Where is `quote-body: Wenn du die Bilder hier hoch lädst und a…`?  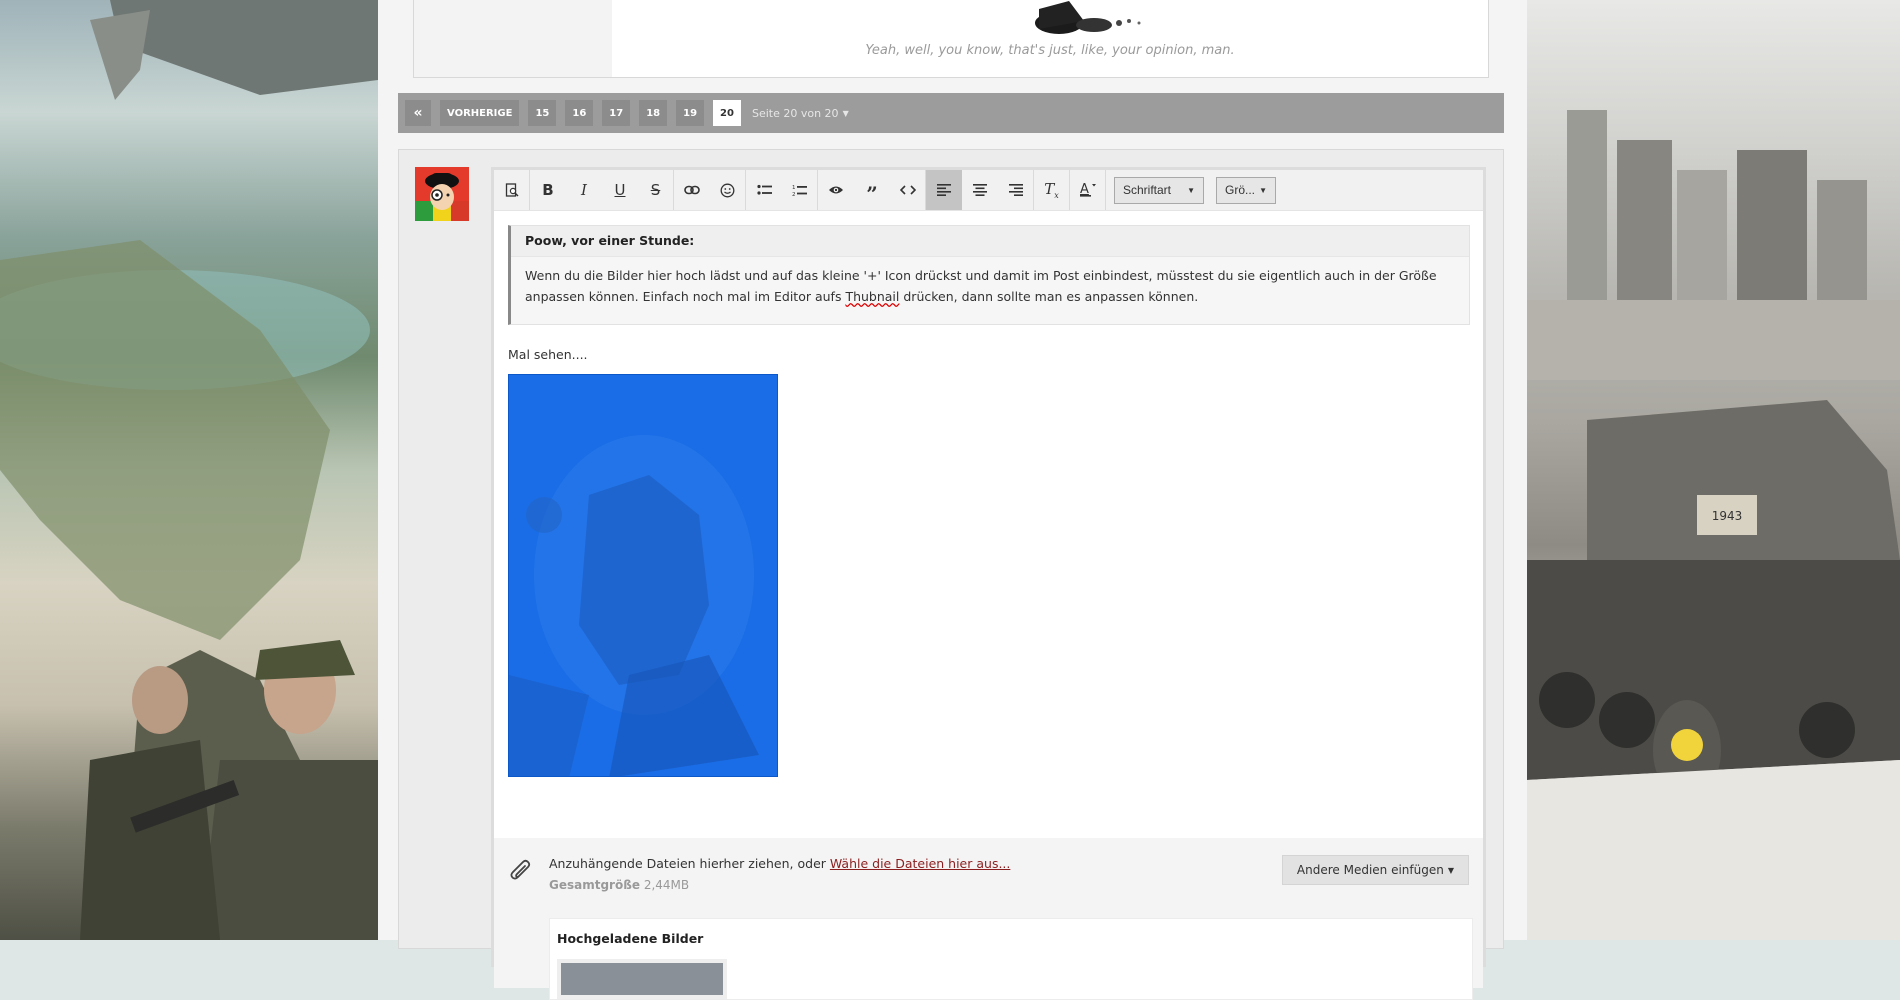 quote-body: Wenn du die Bilder hier hoch lädst und a… is located at coordinates (990, 286).